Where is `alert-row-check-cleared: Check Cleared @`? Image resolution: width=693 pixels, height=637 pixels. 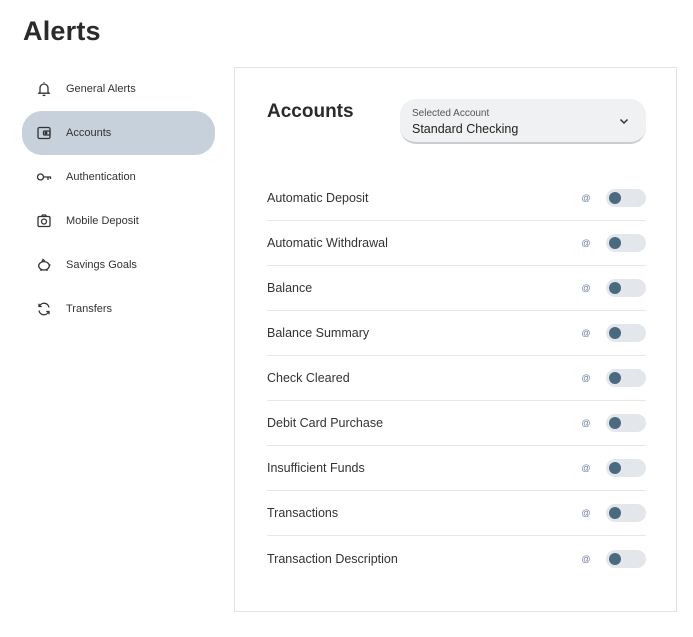
alert-row-check-cleared: Check Cleared @ is located at coordinates (456, 378).